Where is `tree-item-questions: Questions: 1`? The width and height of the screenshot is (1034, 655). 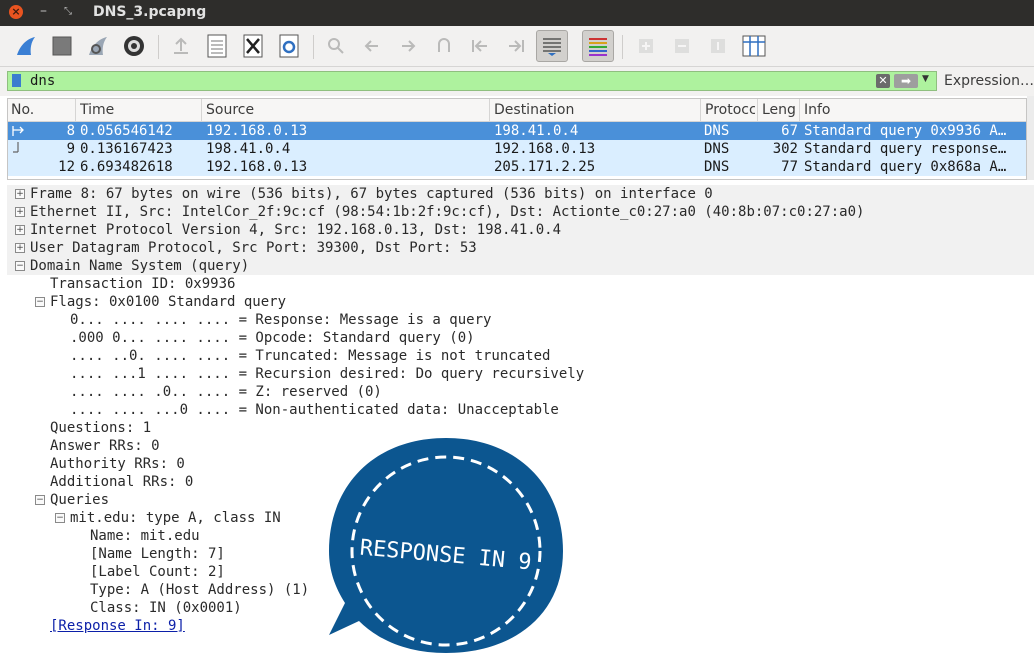 tree-item-questions: Questions: 1 is located at coordinates (100, 428).